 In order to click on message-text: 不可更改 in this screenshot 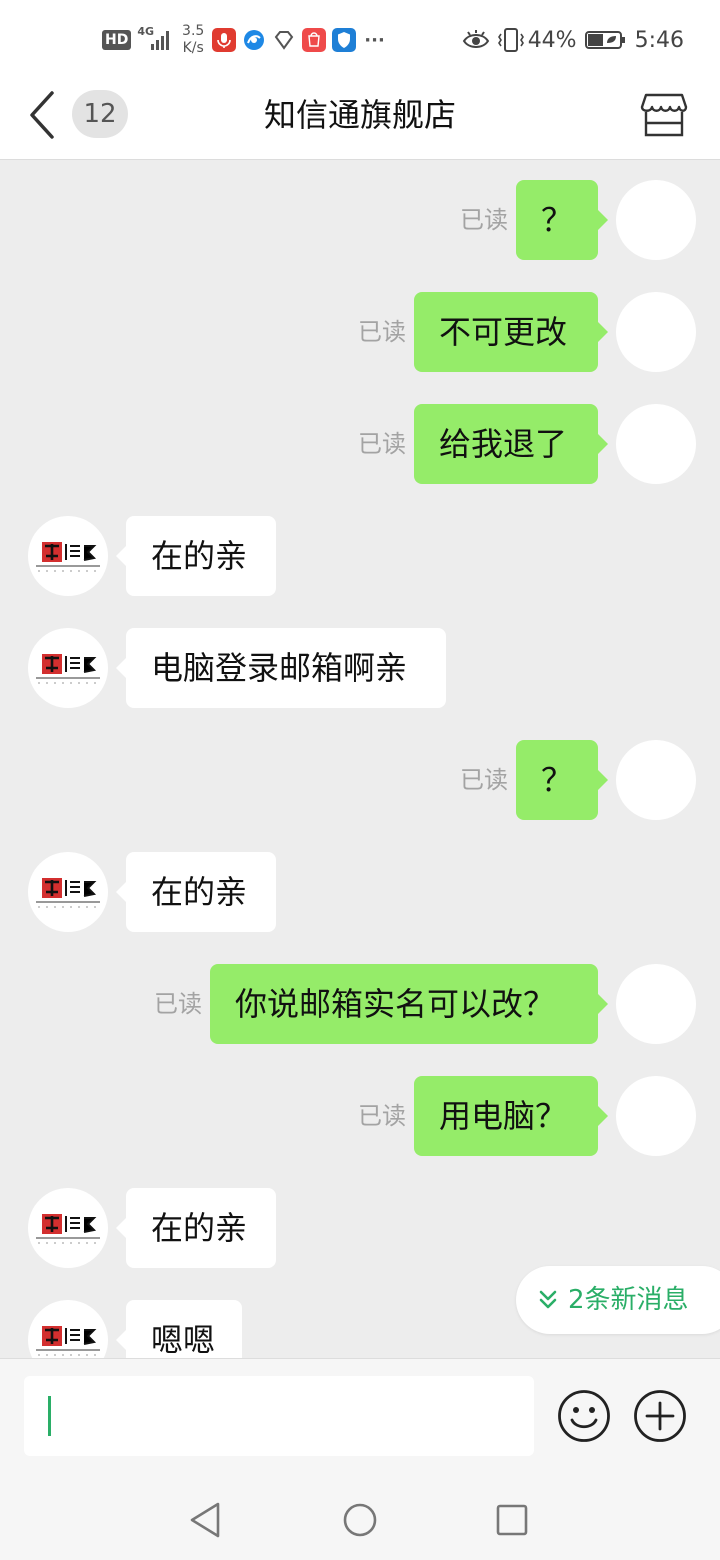, I will do `click(503, 332)`.